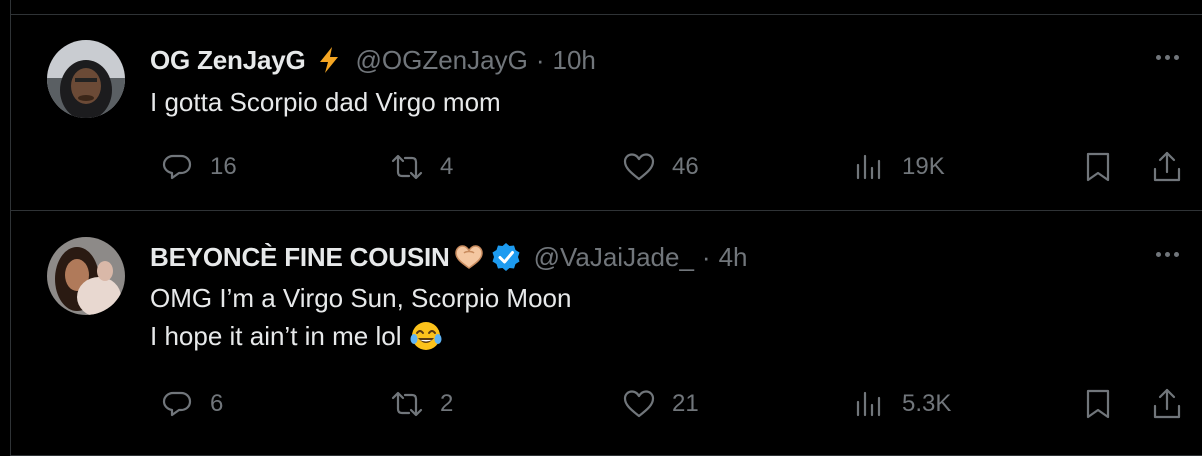 This screenshot has height=456, width=1202. What do you see at coordinates (660, 167) in the screenshot?
I see `like-button: 46` at bounding box center [660, 167].